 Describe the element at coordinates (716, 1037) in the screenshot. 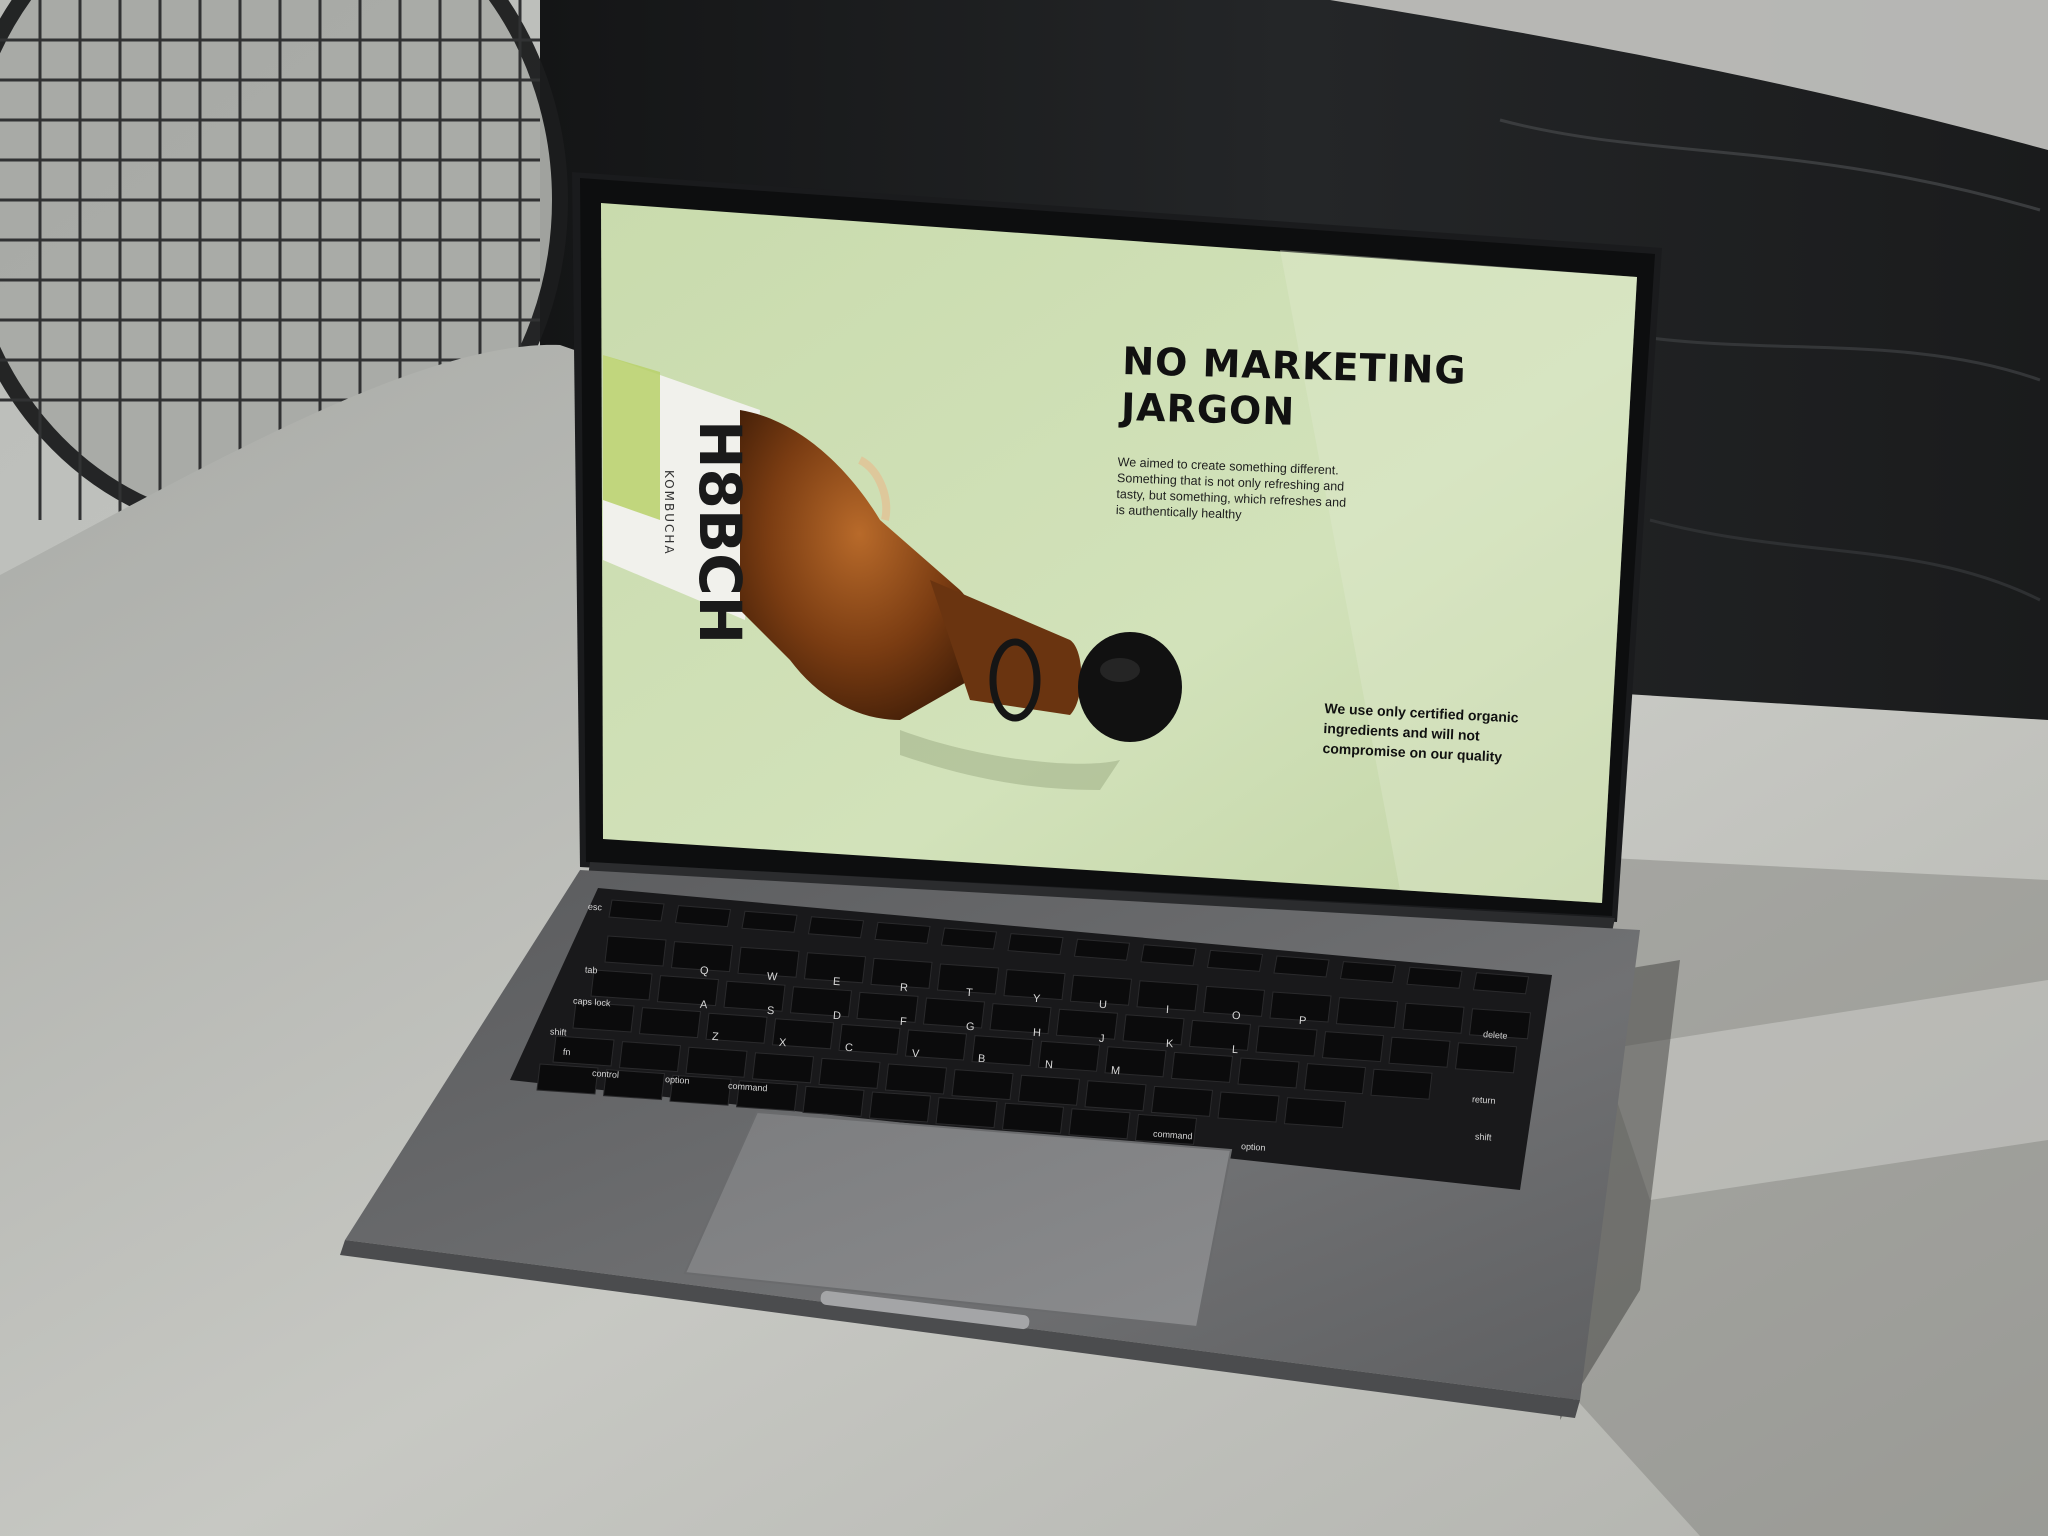

I see `key-z: Z` at that location.